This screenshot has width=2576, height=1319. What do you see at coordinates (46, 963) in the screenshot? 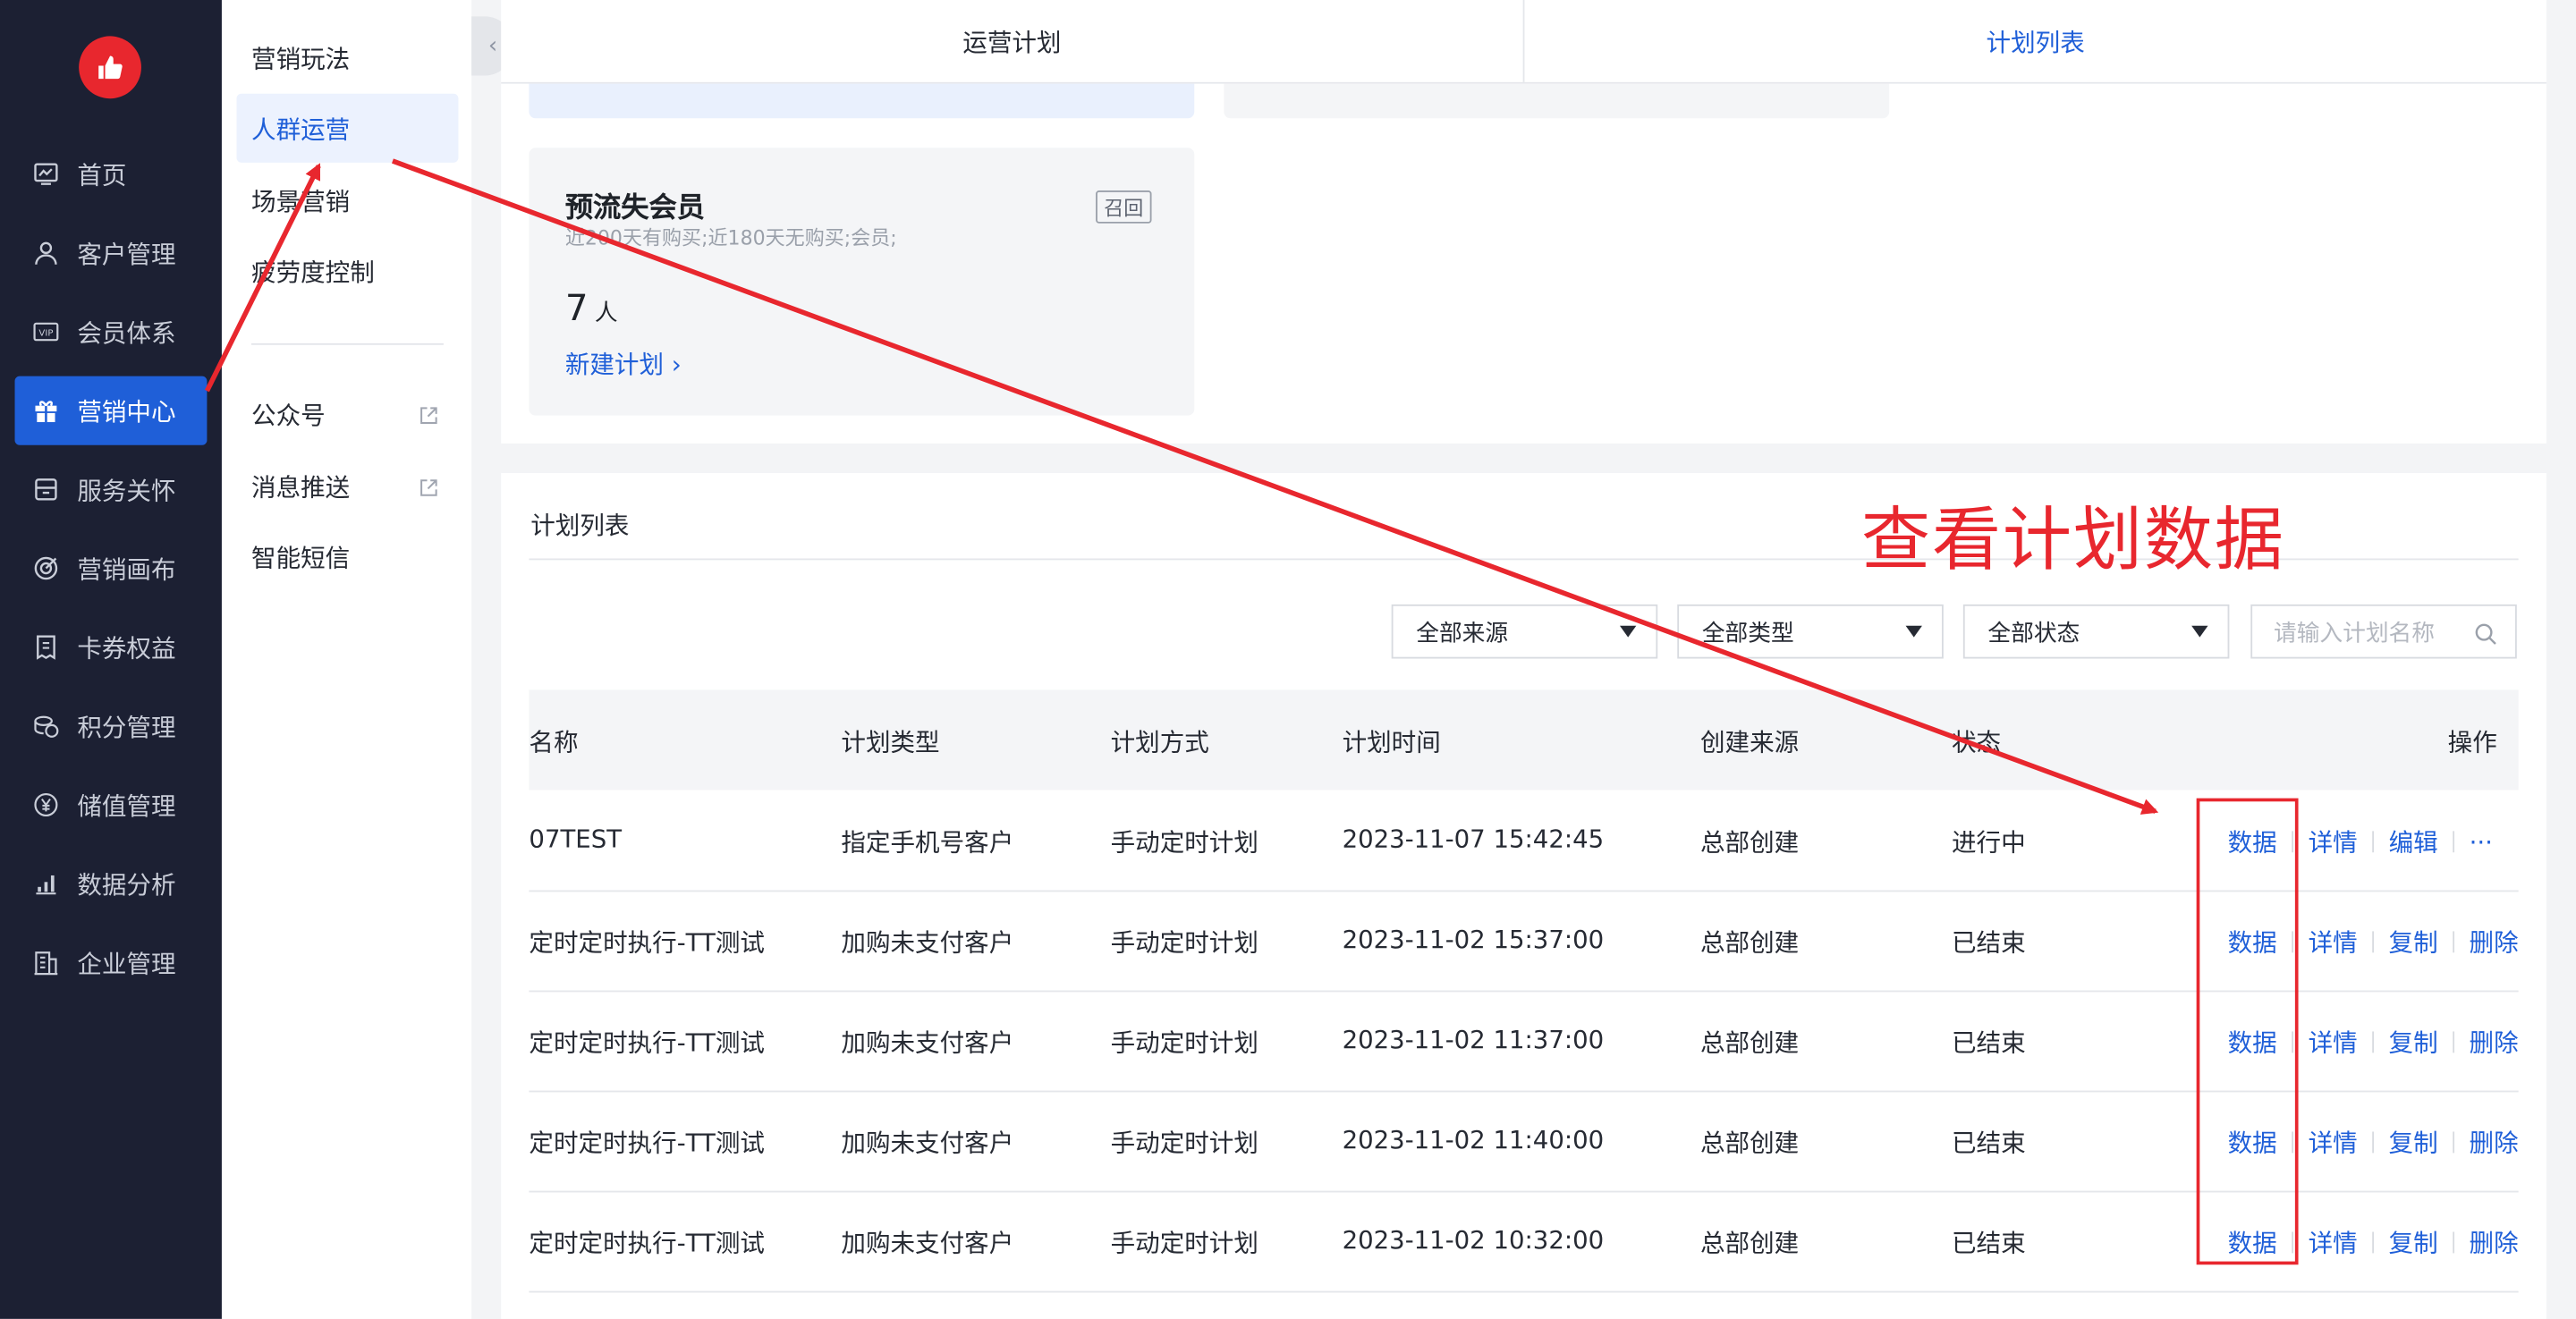
I see `building-icon` at bounding box center [46, 963].